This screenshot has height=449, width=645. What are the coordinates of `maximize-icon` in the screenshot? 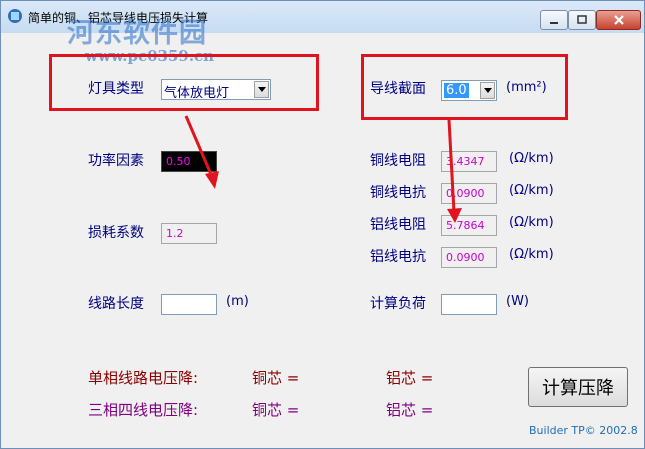 It's located at (582, 19).